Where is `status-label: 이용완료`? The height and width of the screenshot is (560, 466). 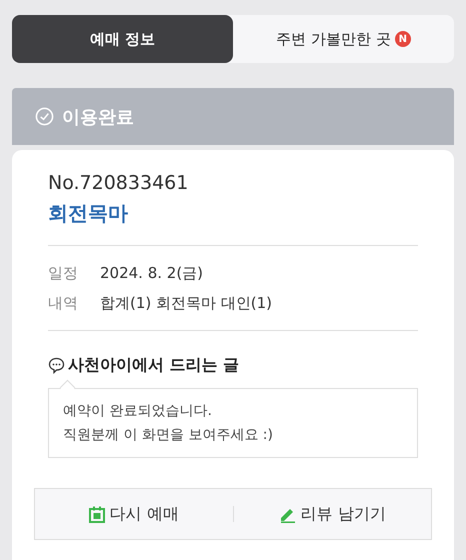
status-label: 이용완료 is located at coordinates (98, 117).